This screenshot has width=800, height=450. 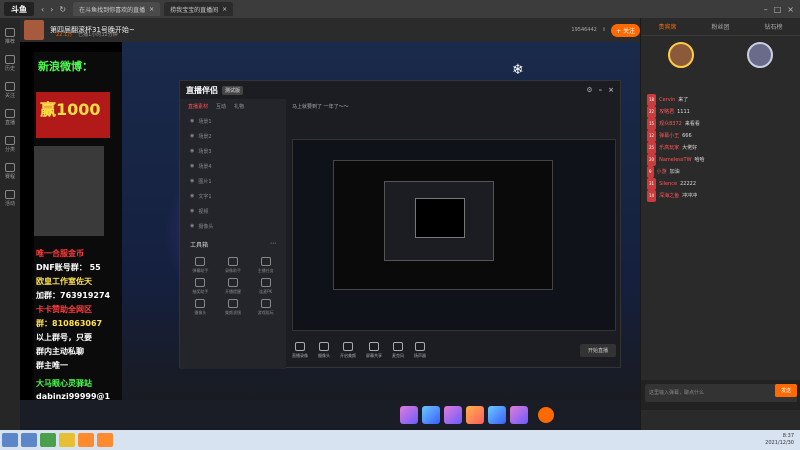 What do you see at coordinates (720, 395) in the screenshot?
I see `chat-input-area: 这里输入弹幕，聊点什么 发送` at bounding box center [720, 395].